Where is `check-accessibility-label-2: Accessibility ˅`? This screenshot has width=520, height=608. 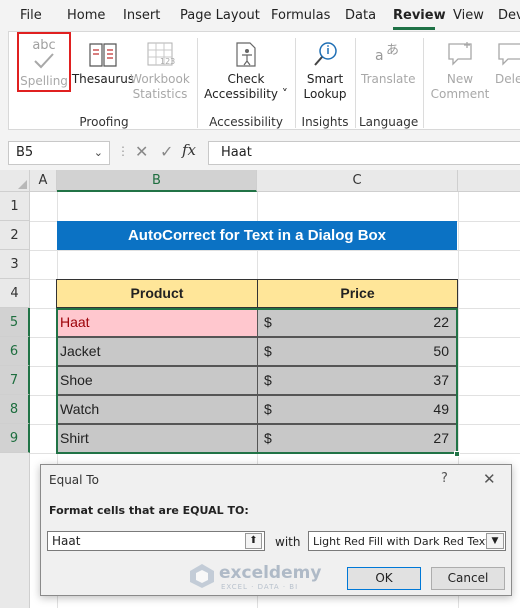 check-accessibility-label-2: Accessibility ˅ is located at coordinates (246, 94).